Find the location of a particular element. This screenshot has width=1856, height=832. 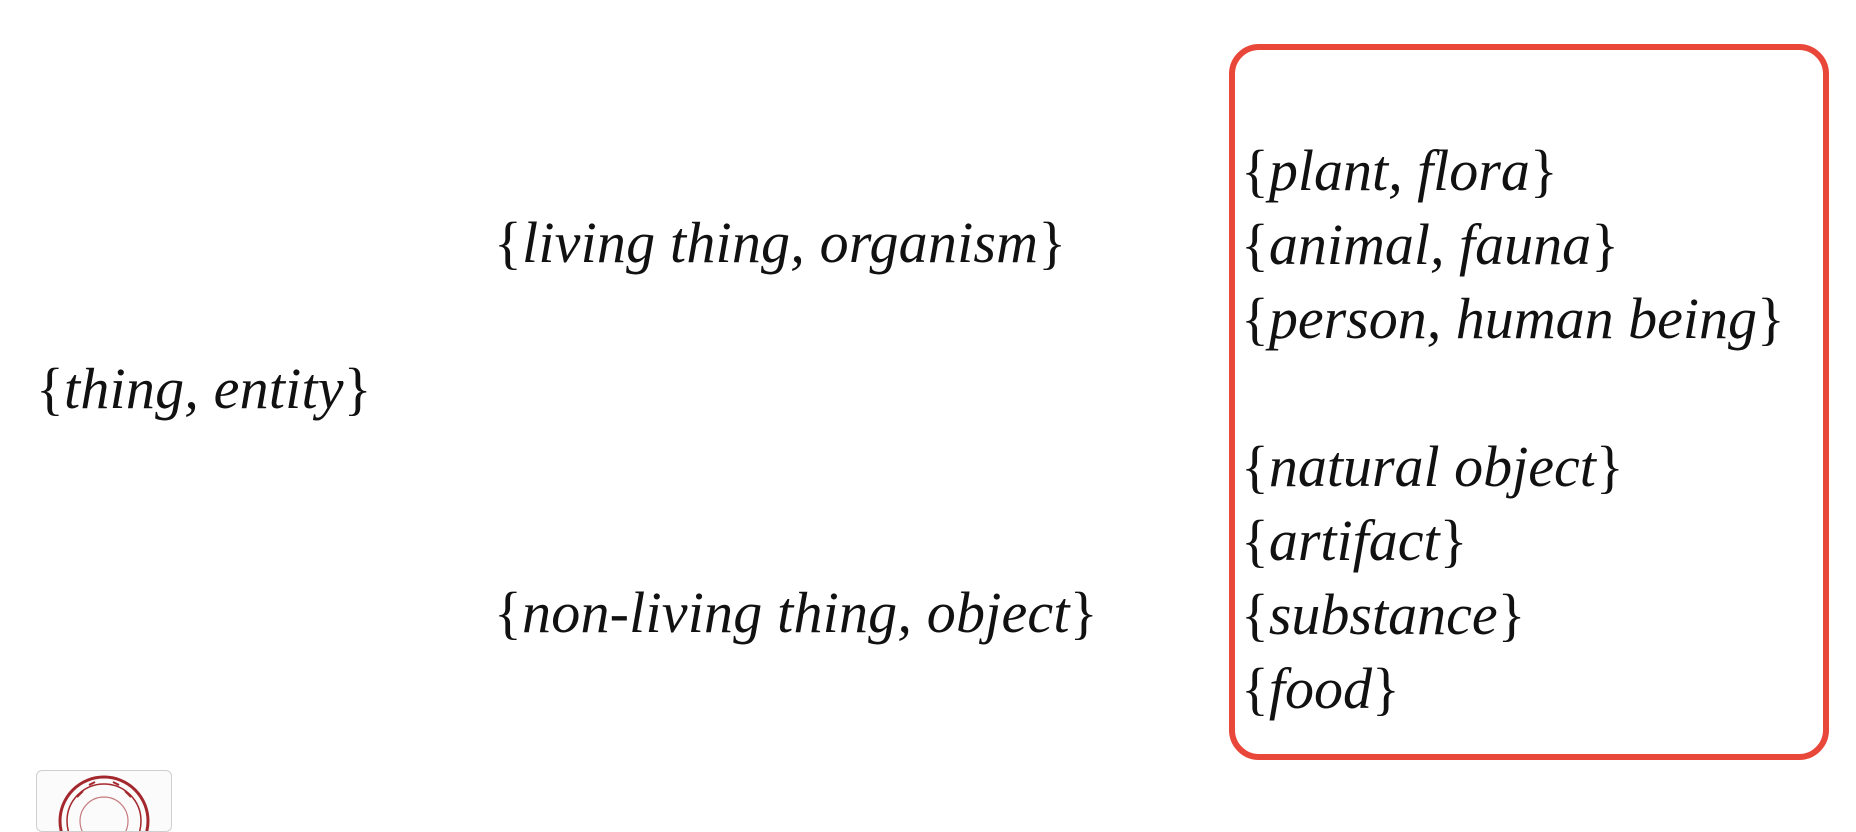

root-synset-label: thing, entity is located at coordinates (204, 388).